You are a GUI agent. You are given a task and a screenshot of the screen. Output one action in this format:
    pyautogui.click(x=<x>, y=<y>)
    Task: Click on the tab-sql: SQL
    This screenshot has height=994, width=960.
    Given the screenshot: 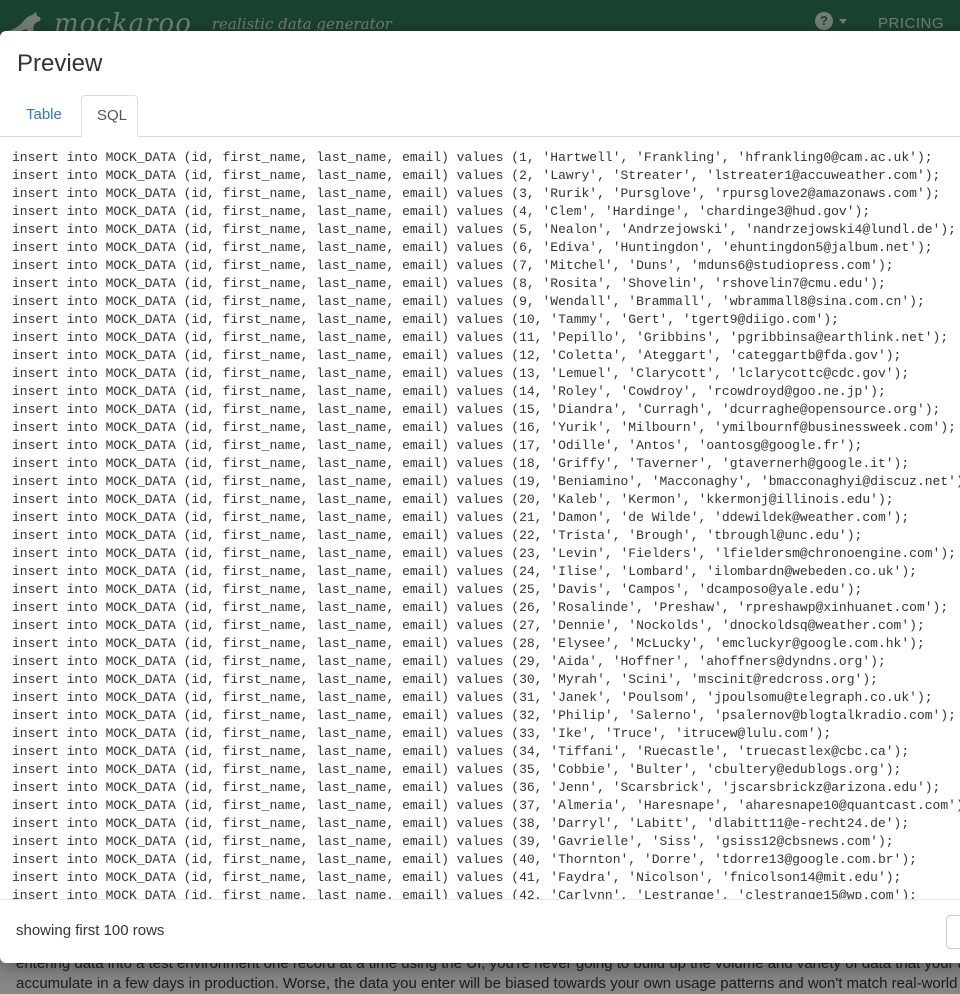 What is the action you would take?
    pyautogui.click(x=109, y=116)
    